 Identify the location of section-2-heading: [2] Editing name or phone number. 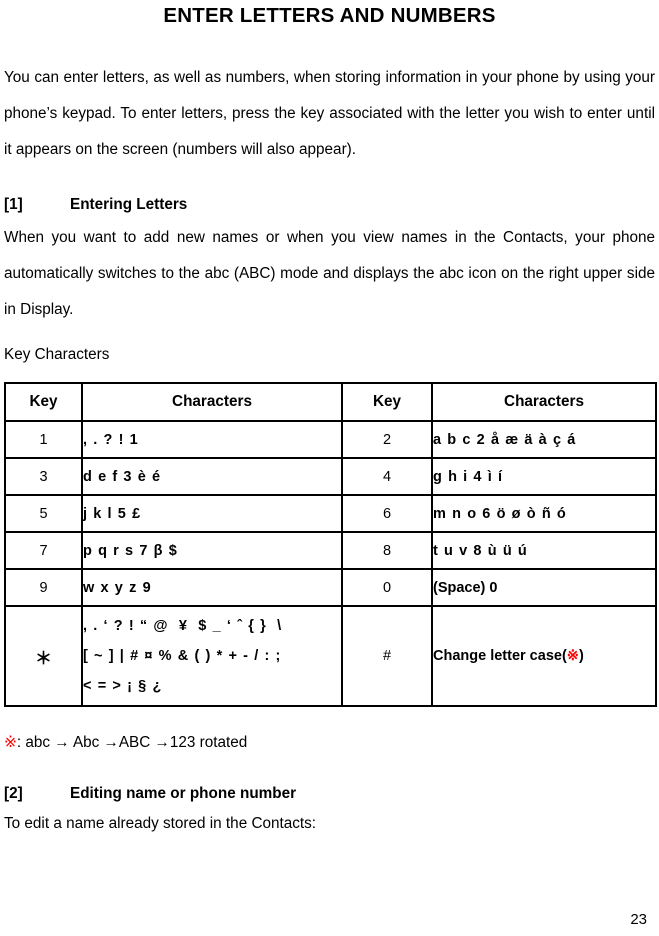
(329, 794).